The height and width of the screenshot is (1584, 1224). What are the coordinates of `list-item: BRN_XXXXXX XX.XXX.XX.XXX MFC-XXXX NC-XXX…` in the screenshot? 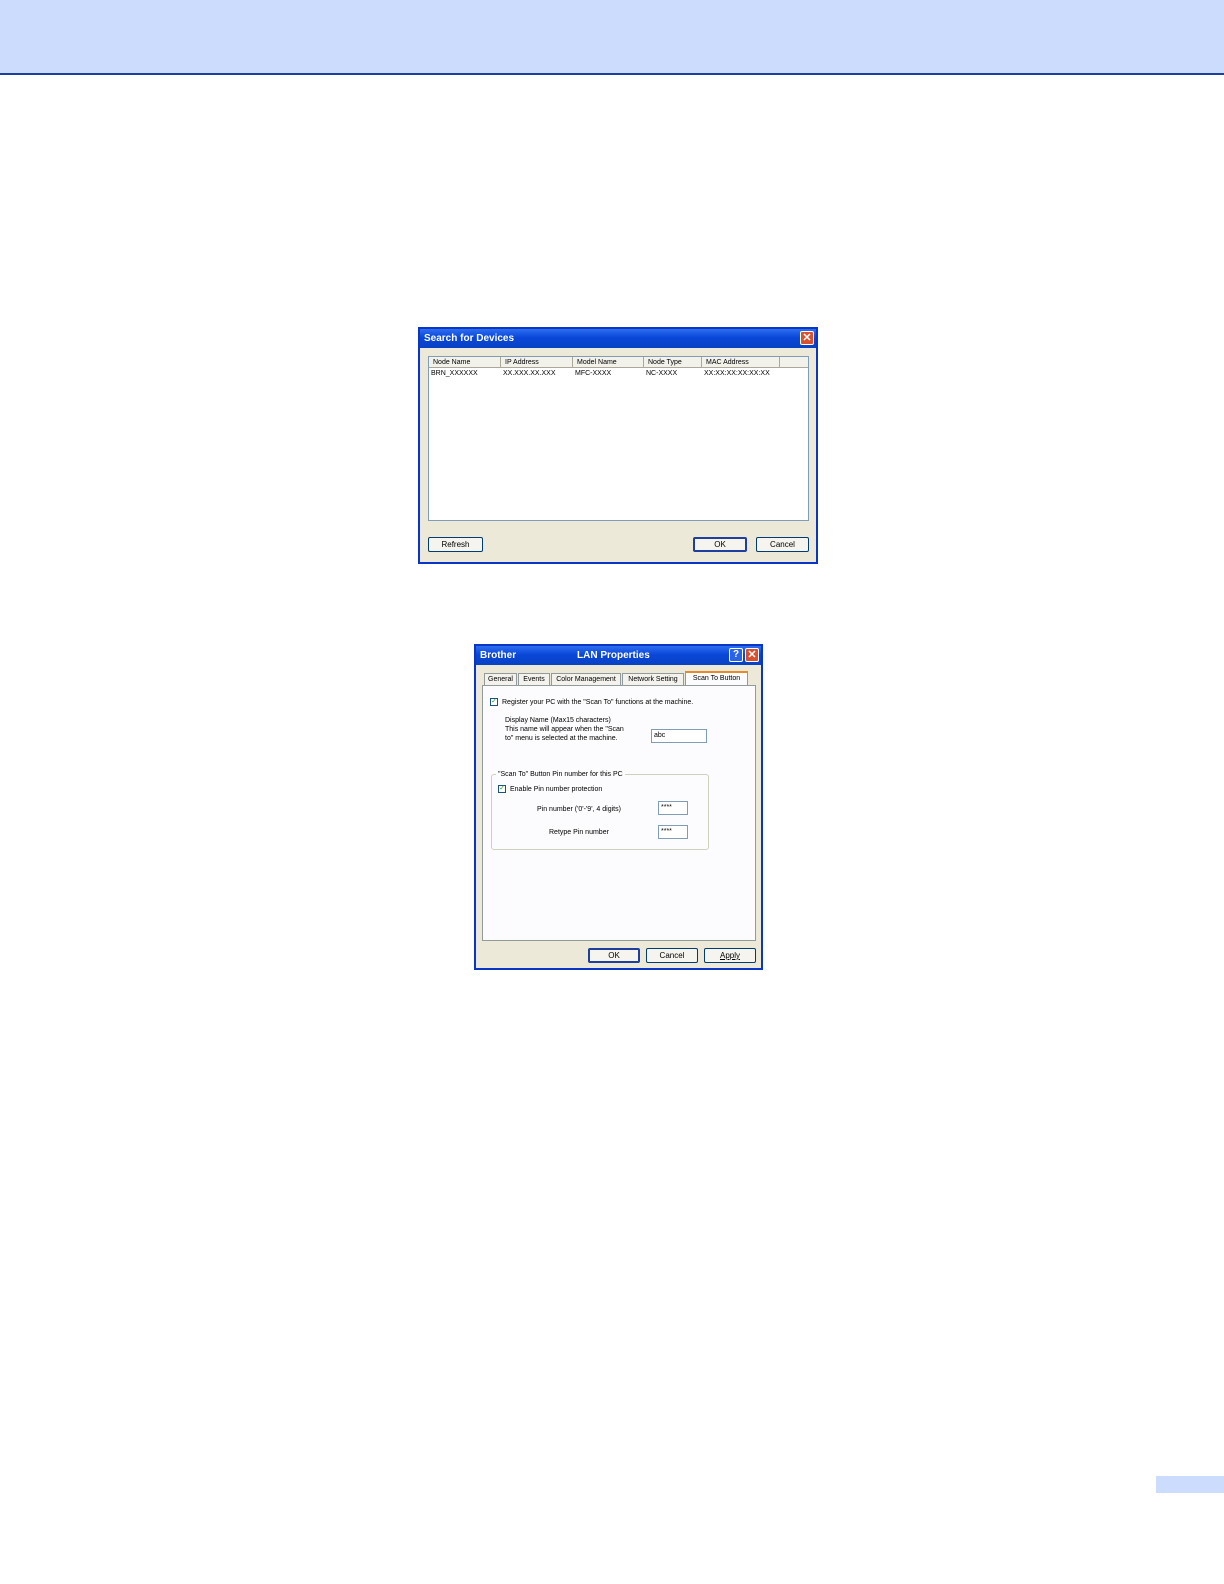 It's located at (604, 374).